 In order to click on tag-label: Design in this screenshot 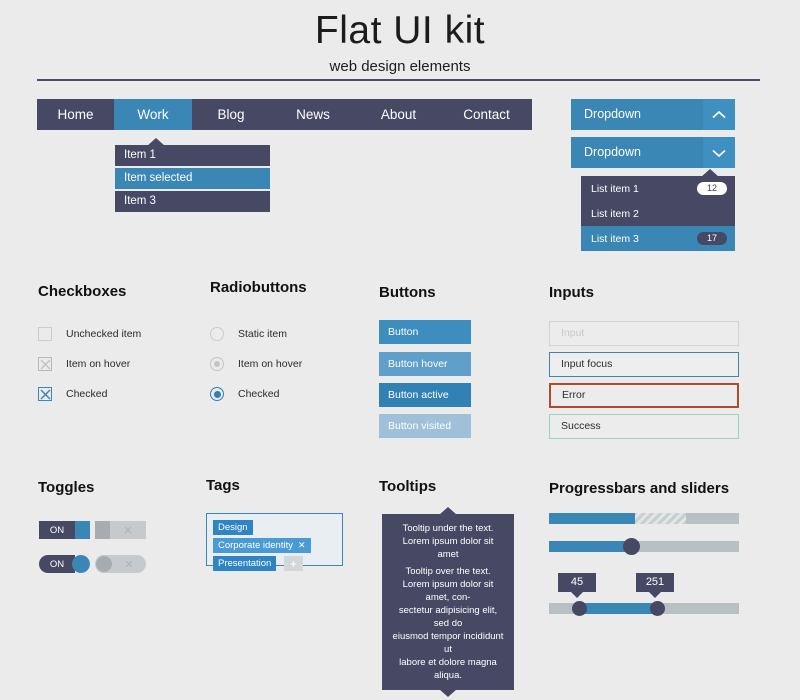, I will do `click(233, 527)`.